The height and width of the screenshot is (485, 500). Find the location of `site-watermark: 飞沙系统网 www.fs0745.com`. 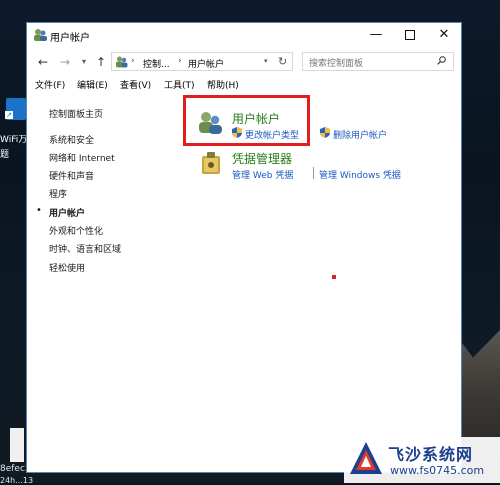

site-watermark: 飞沙系统网 www.fs0745.com is located at coordinates (422, 460).